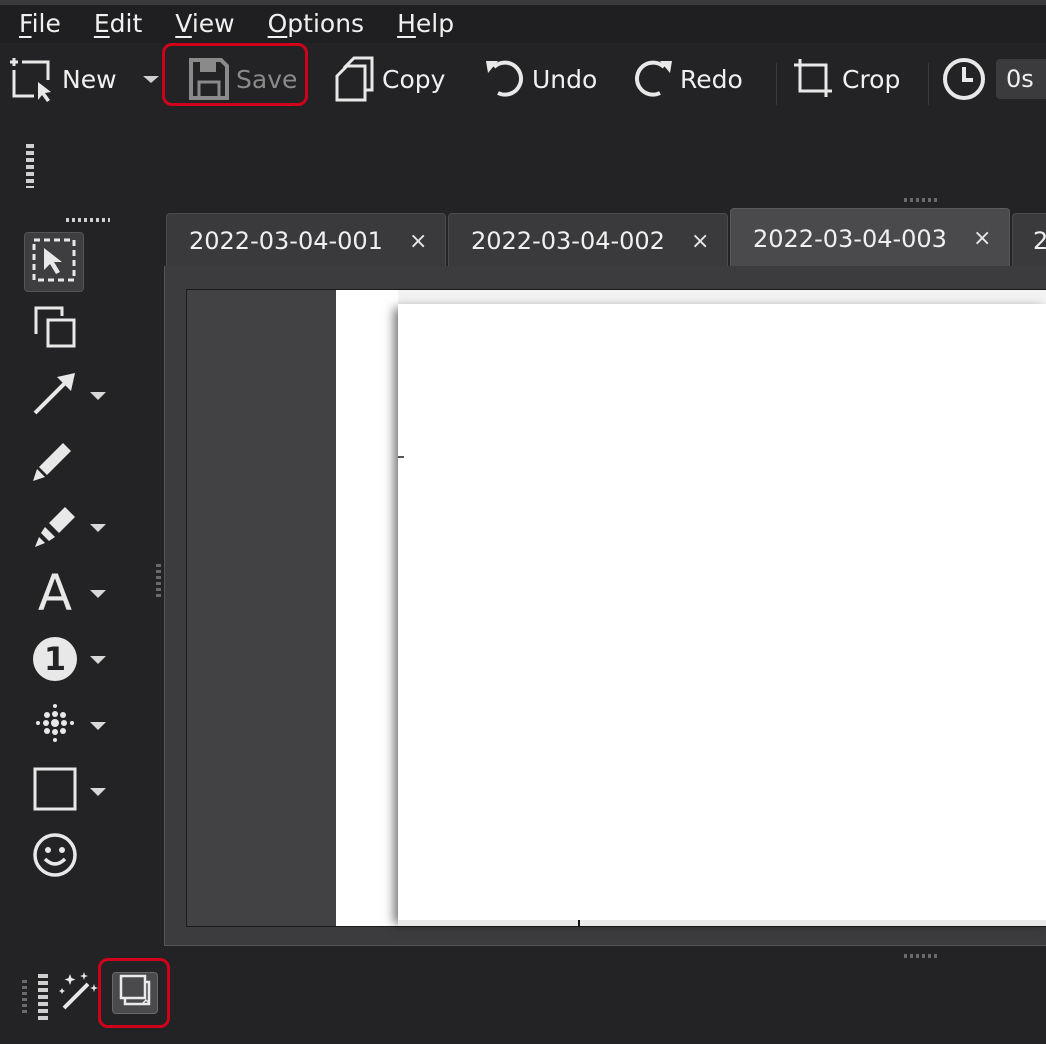 This screenshot has height=1044, width=1046. I want to click on clock-icon, so click(964, 79).